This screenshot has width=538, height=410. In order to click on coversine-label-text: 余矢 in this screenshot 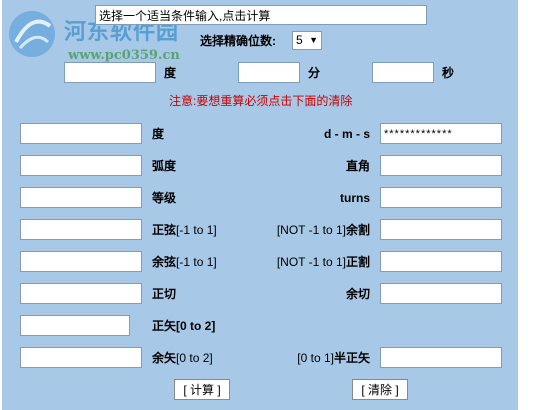, I will do `click(164, 358)`.